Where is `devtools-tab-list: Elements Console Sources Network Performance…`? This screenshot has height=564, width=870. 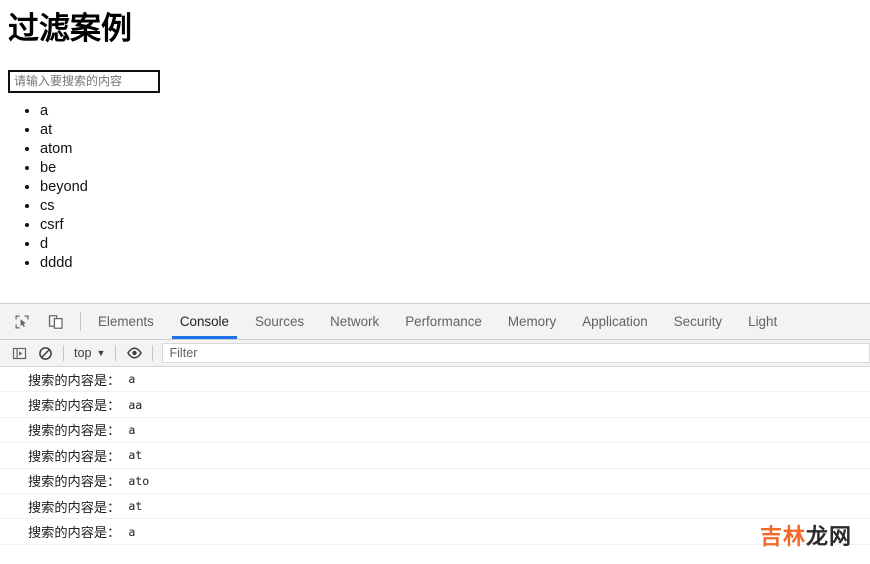
devtools-tab-list: Elements Console Sources Network Performance… is located at coordinates (477, 321).